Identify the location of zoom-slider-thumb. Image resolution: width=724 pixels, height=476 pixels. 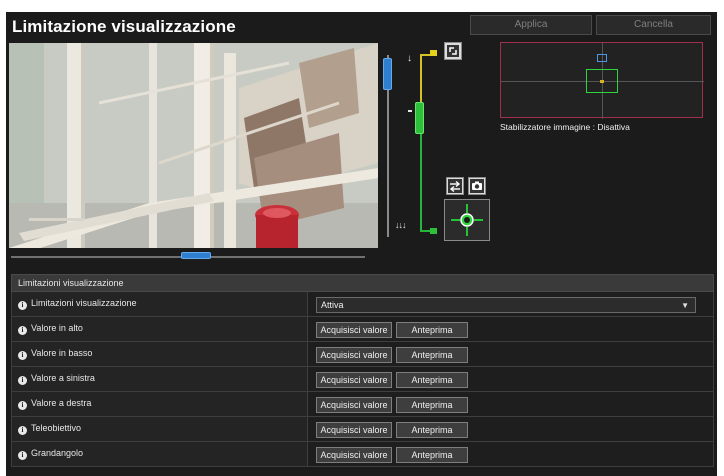
(387, 74).